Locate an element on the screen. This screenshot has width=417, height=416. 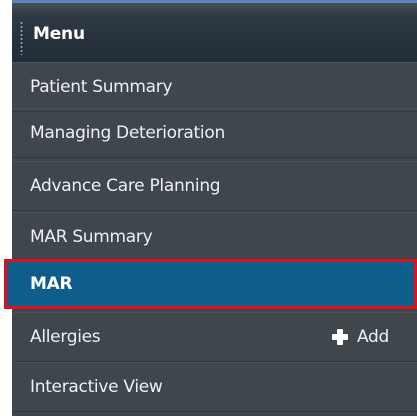
menu-item-mar-summary: MAR Summary is located at coordinates (214, 237).